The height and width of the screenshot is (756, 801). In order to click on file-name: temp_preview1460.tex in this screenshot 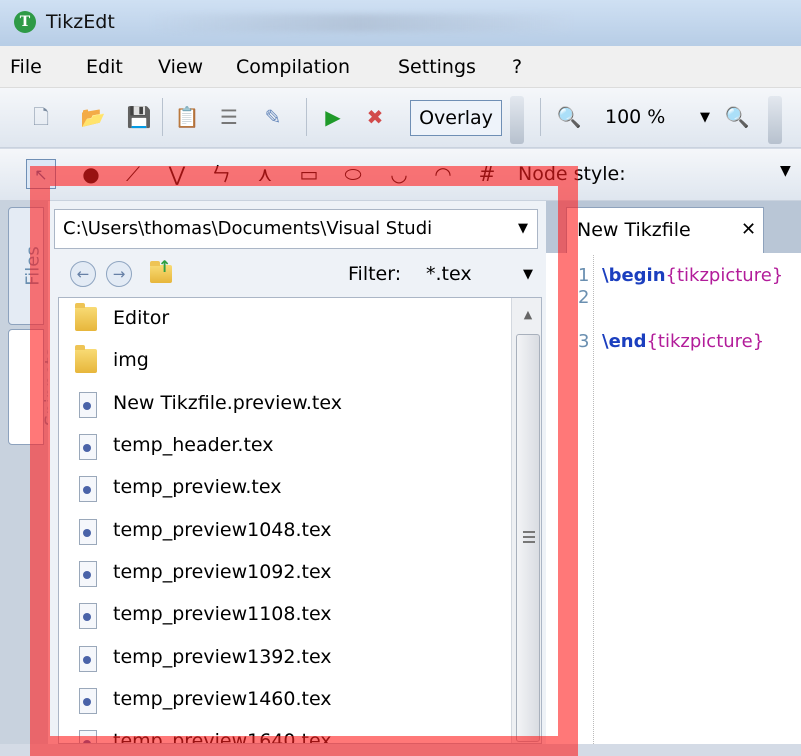, I will do `click(222, 699)`.